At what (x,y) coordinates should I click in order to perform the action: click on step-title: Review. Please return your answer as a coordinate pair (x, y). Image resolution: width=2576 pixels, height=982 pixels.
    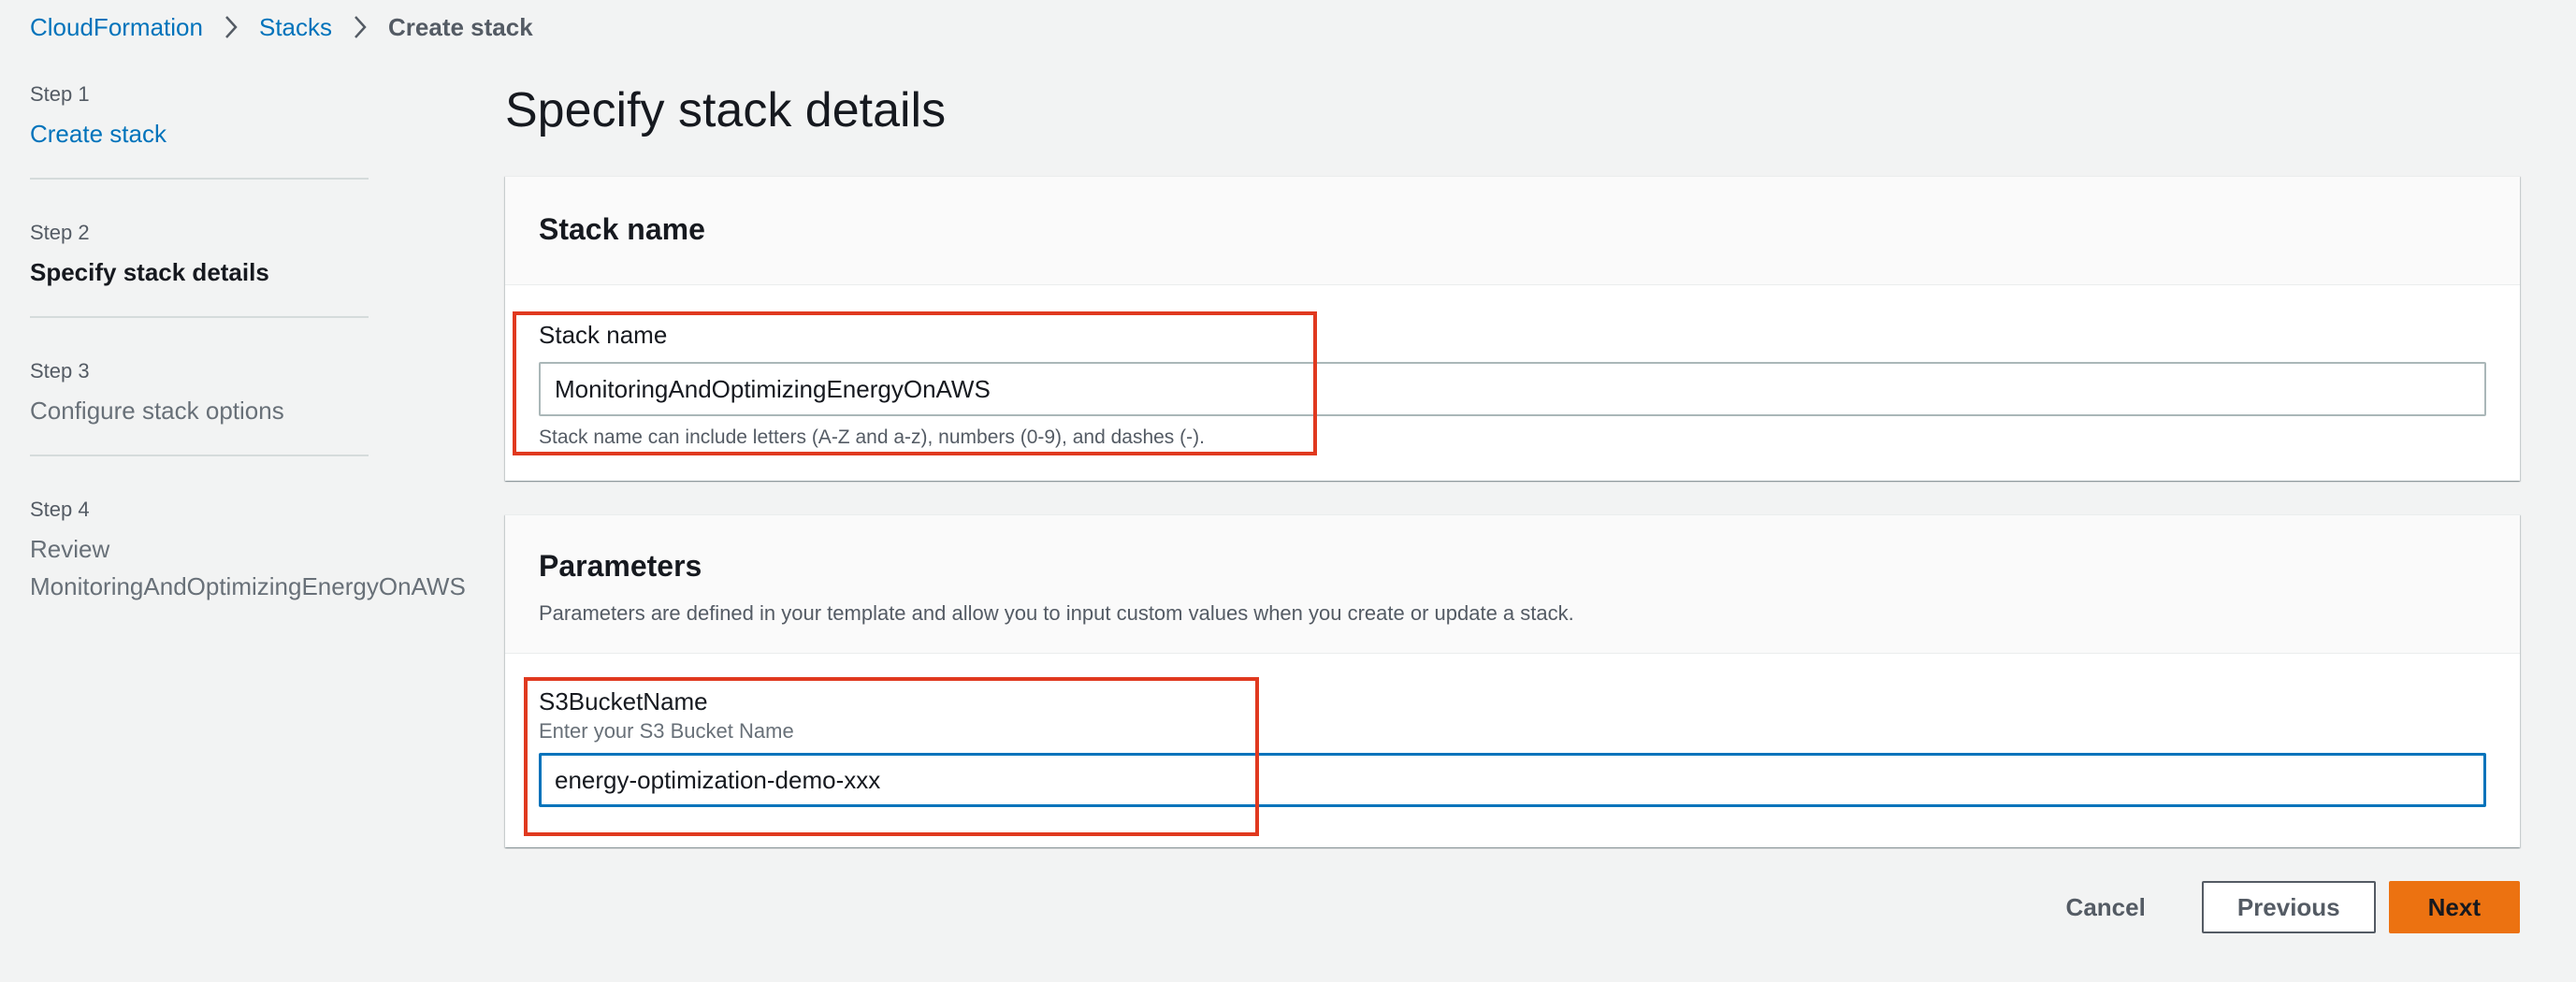
    Looking at the image, I should click on (70, 549).